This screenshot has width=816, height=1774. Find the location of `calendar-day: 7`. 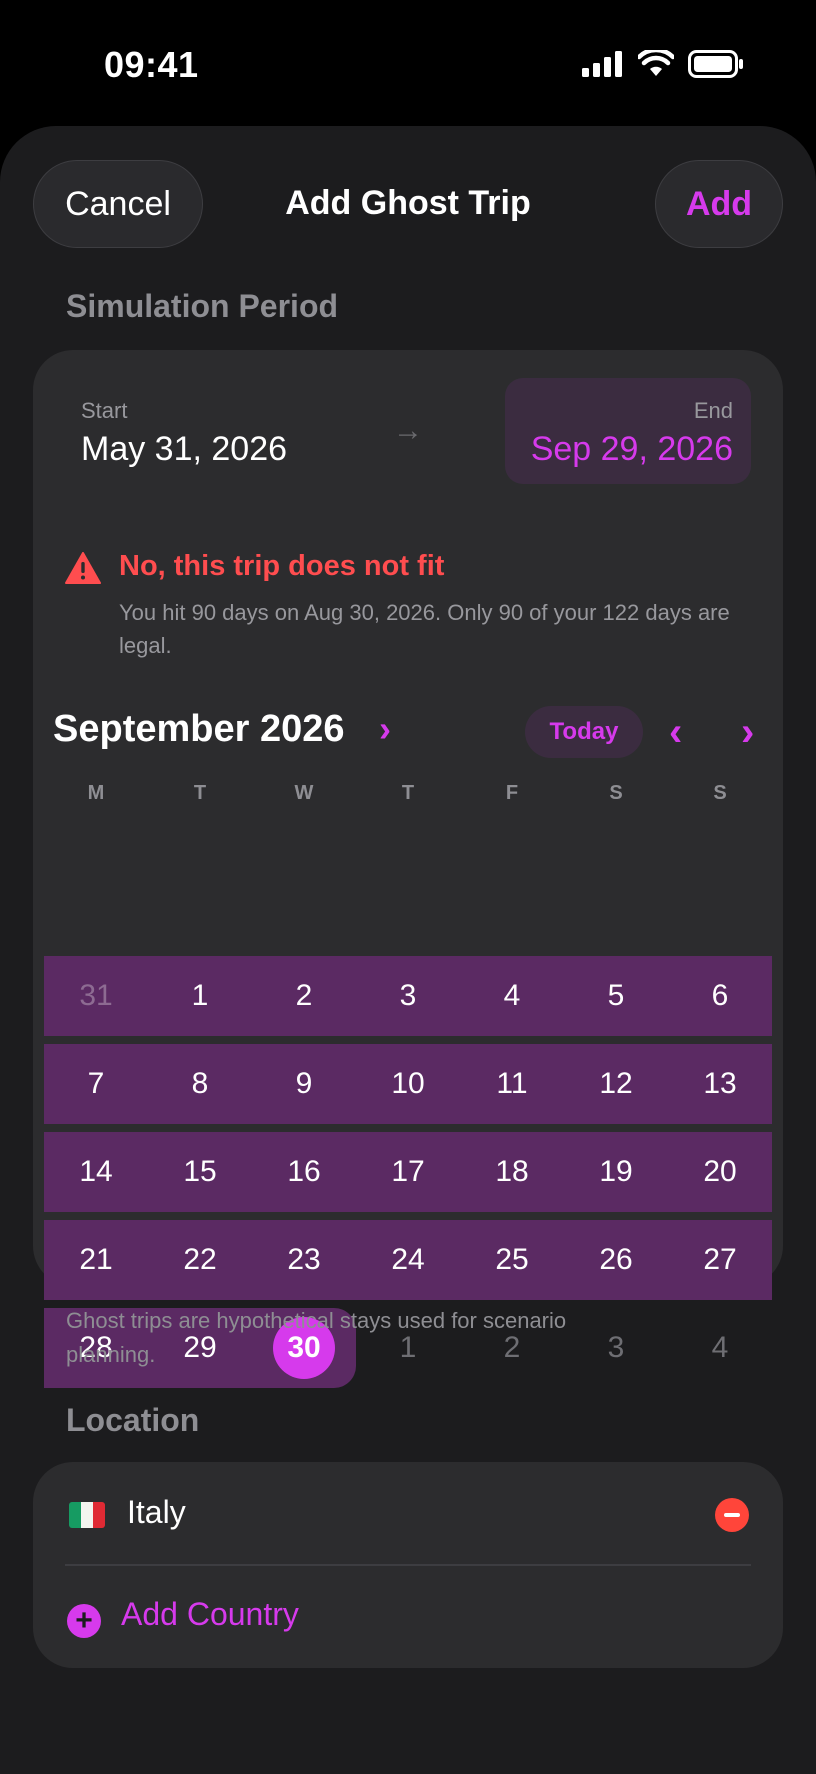

calendar-day: 7 is located at coordinates (96, 1084).